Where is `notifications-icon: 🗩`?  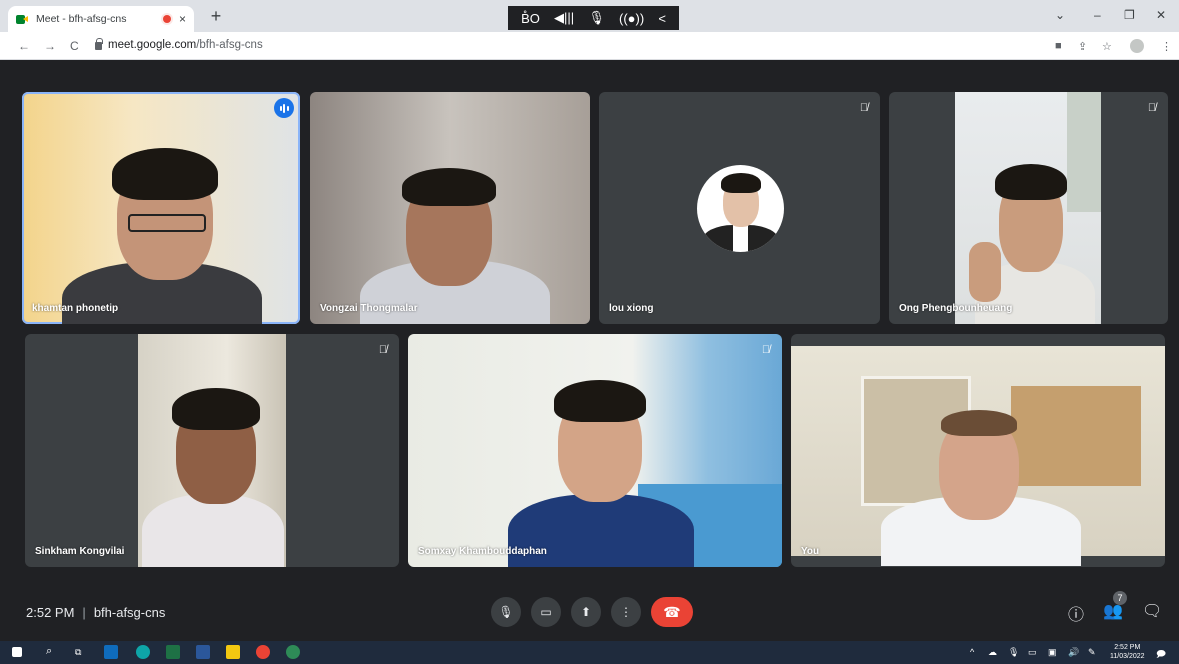
notifications-icon: 🗩 is located at coordinates (1161, 655).